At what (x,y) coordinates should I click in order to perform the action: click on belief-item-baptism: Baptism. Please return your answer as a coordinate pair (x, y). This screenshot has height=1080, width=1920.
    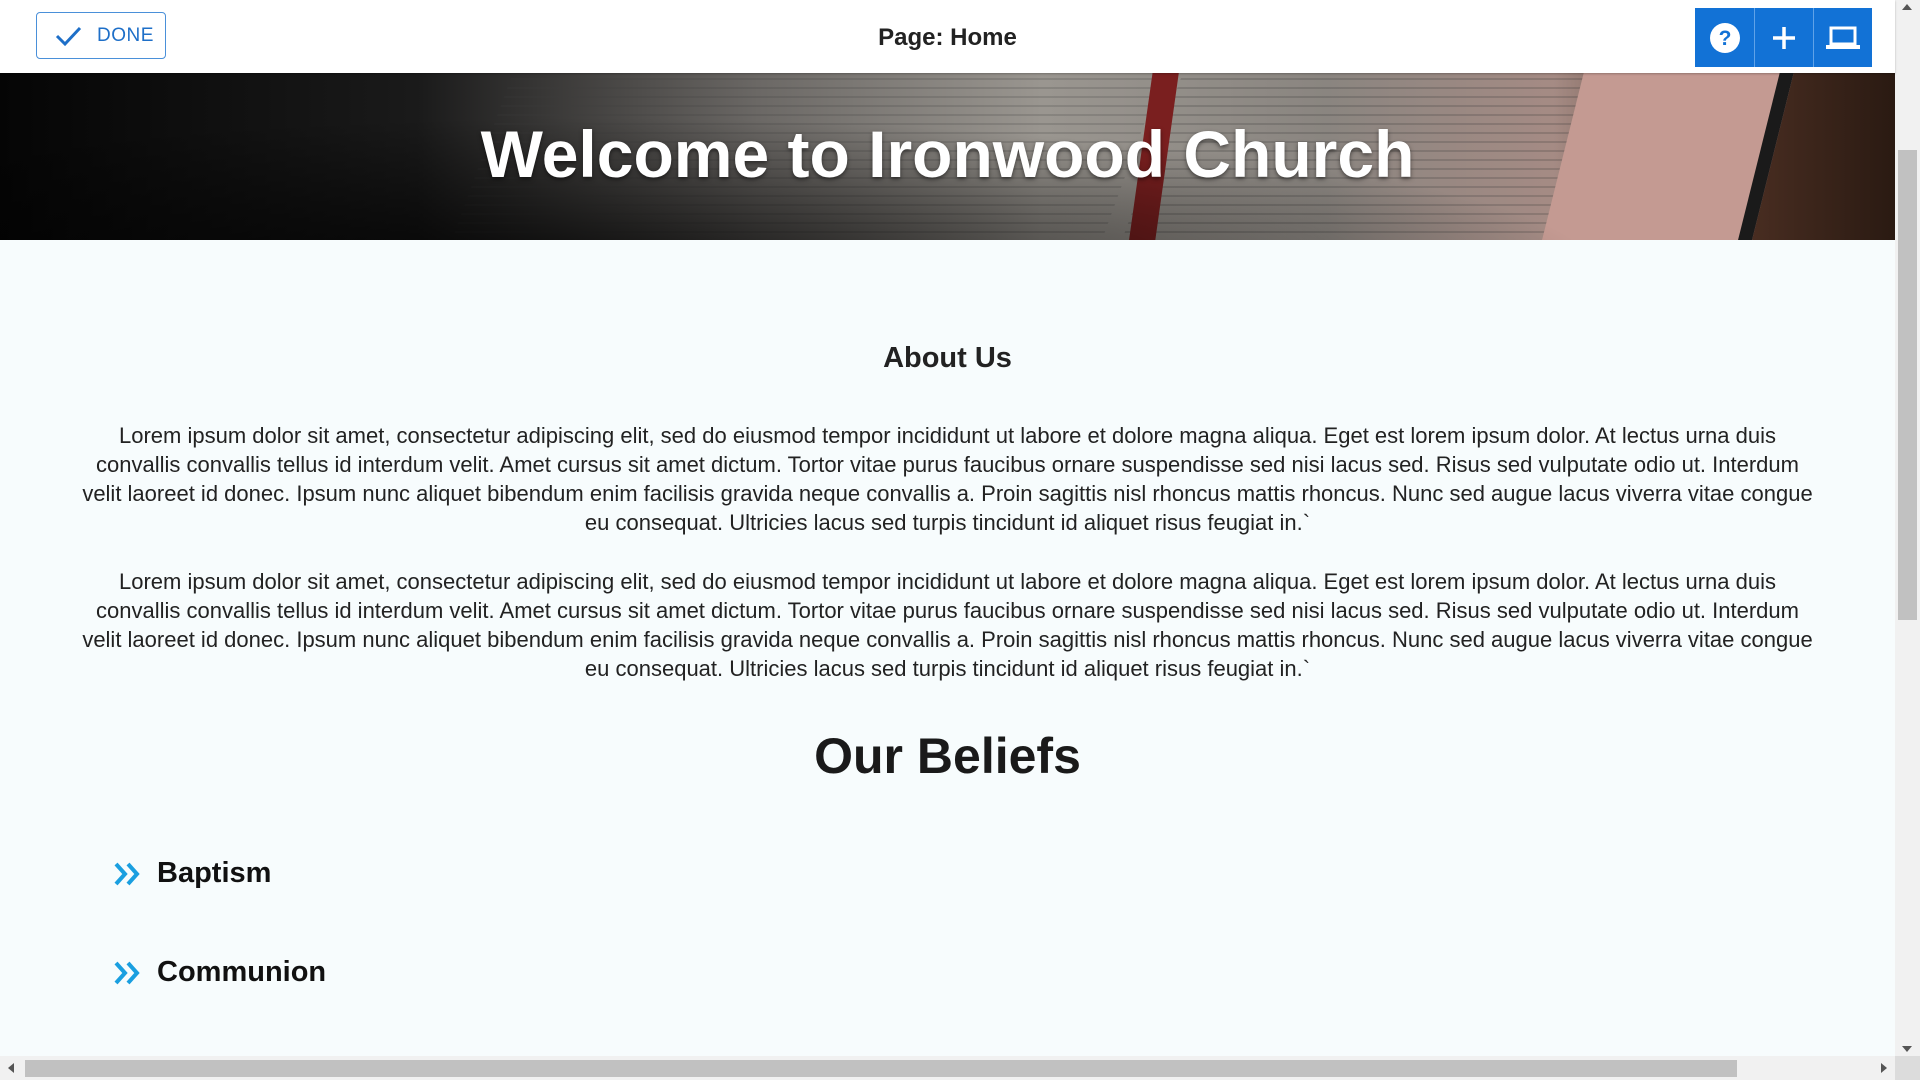
    Looking at the image, I should click on (192, 873).